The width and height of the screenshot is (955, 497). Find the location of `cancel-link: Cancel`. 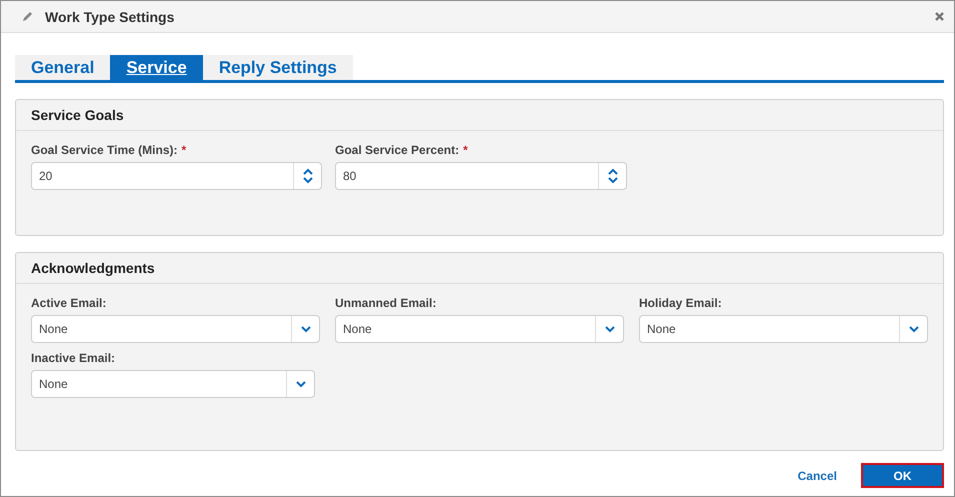

cancel-link: Cancel is located at coordinates (817, 475).